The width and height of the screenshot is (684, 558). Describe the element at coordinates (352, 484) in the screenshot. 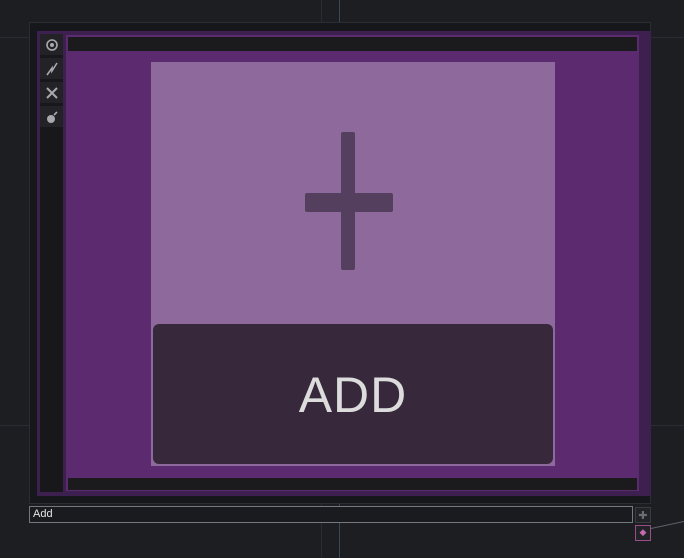

I see `viewport-bottom-bar` at that location.